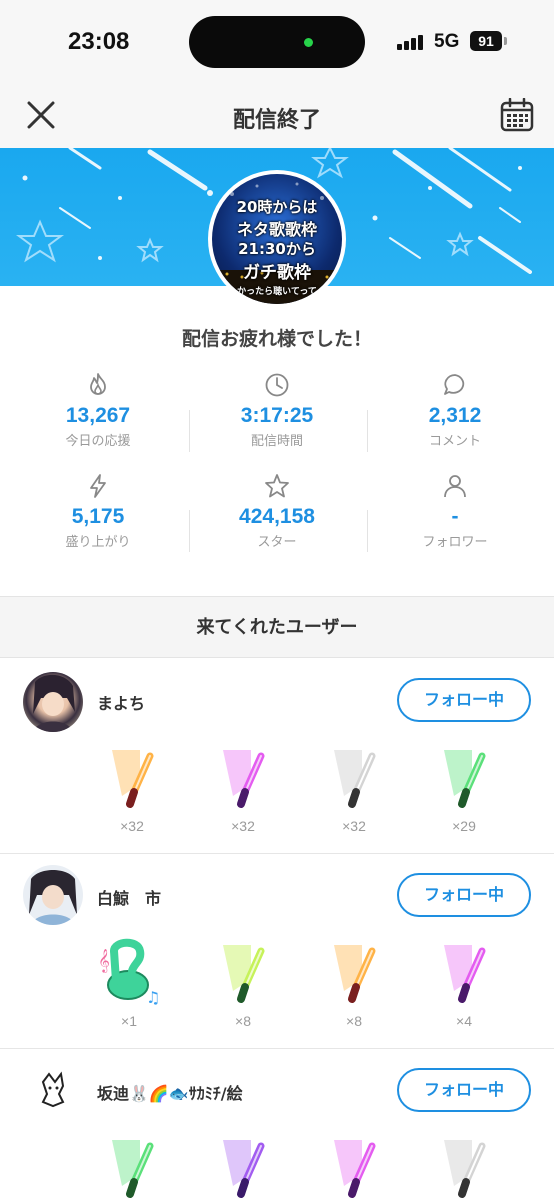 This screenshot has width=554, height=1200. I want to click on music-note-icon: 𝄞 ♫, so click(129, 972).